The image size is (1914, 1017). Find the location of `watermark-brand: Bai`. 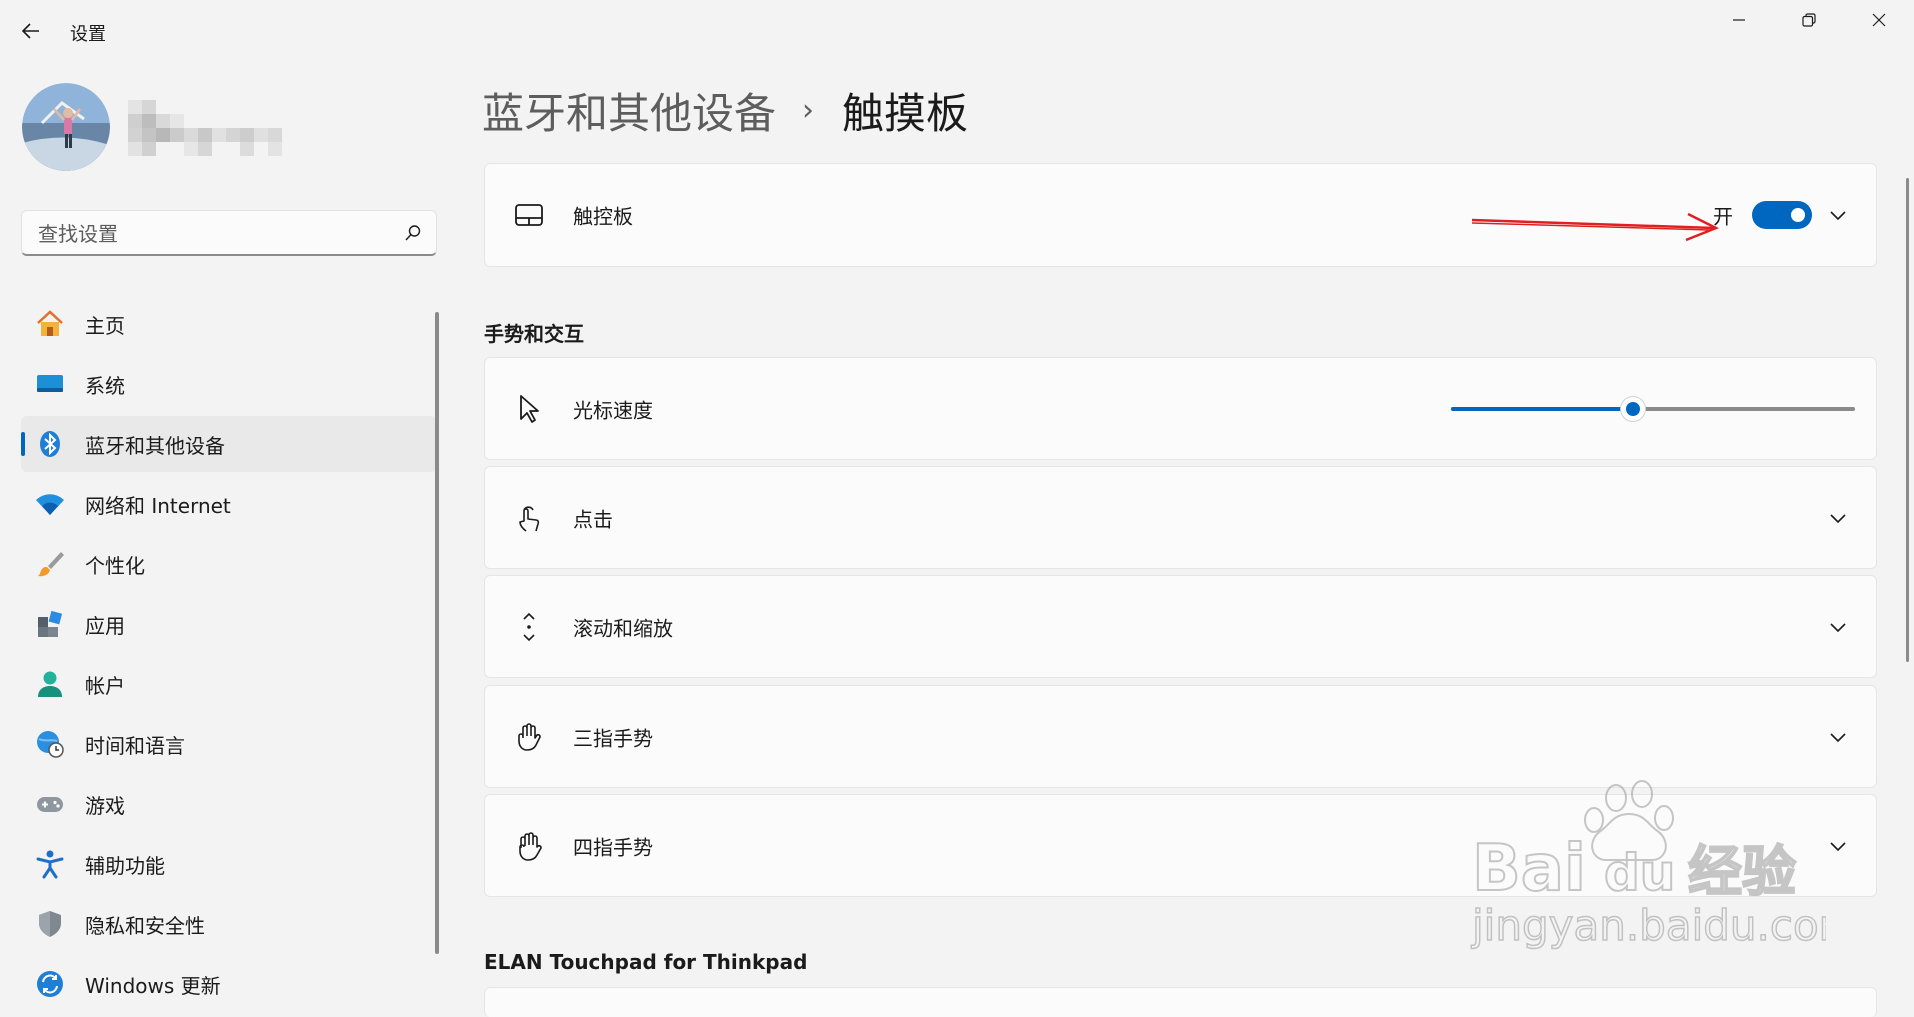

watermark-brand: Bai is located at coordinates (1529, 869).